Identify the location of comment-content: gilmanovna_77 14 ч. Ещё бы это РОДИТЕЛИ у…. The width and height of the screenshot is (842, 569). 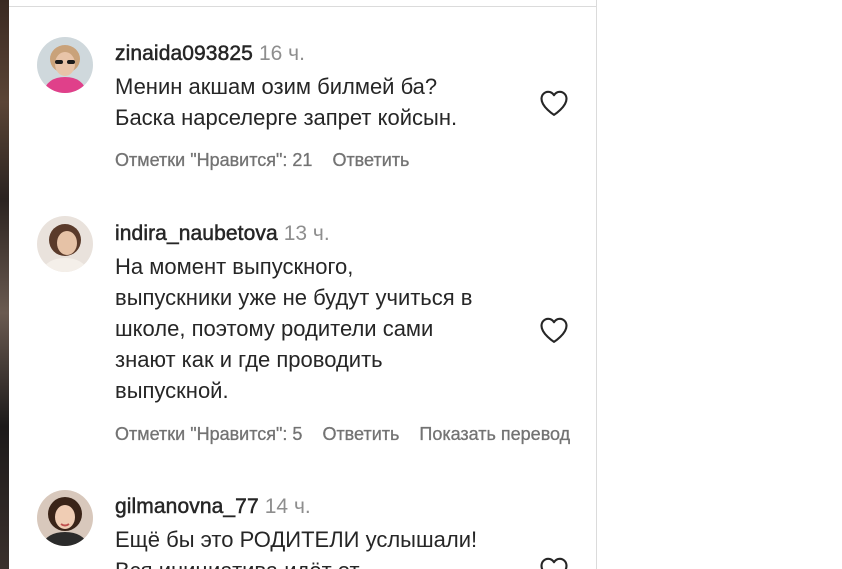
(325, 531).